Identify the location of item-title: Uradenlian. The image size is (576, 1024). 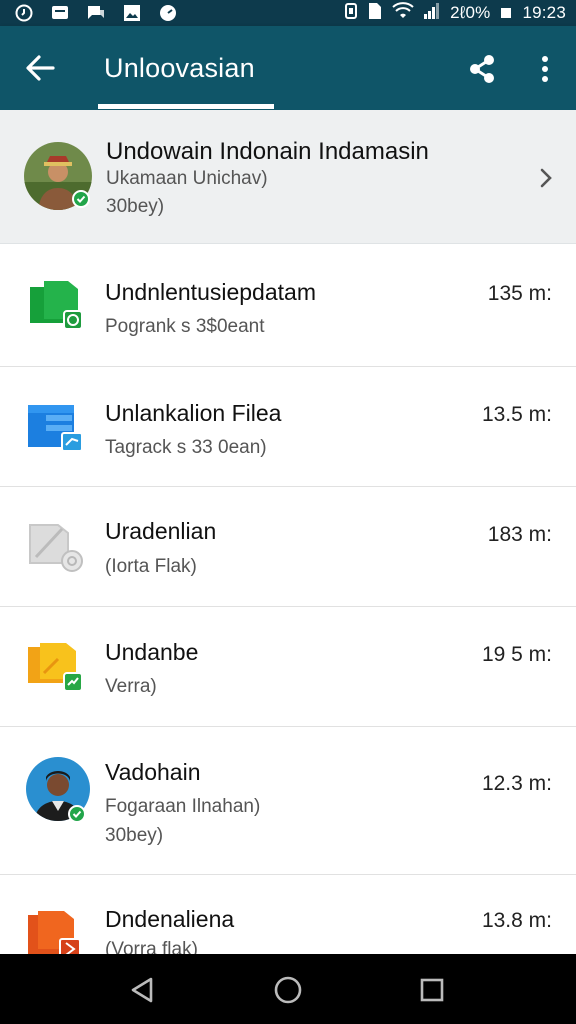
(161, 531).